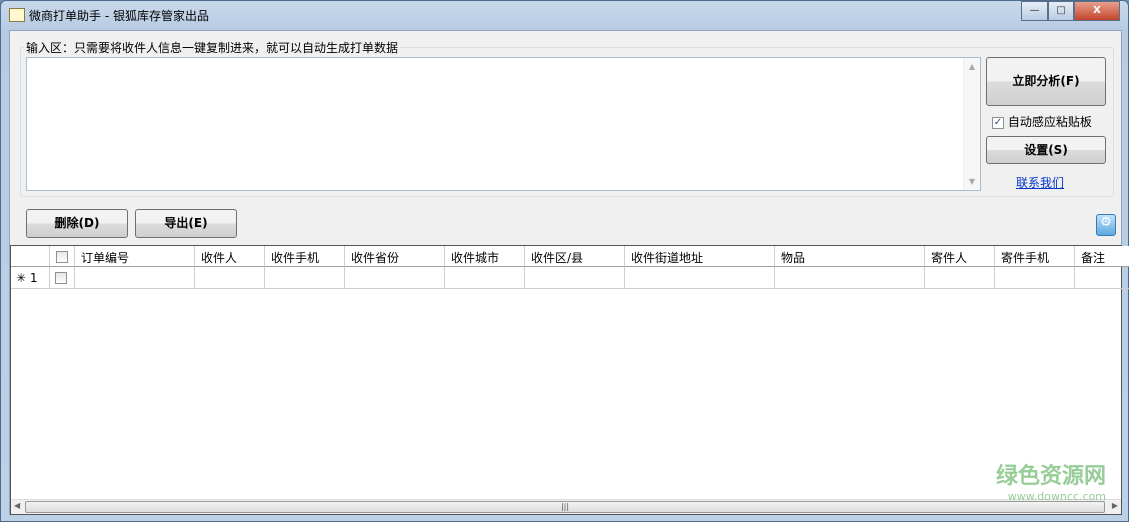 The image size is (1129, 522). I want to click on export-button: 导出(E), so click(186, 223).